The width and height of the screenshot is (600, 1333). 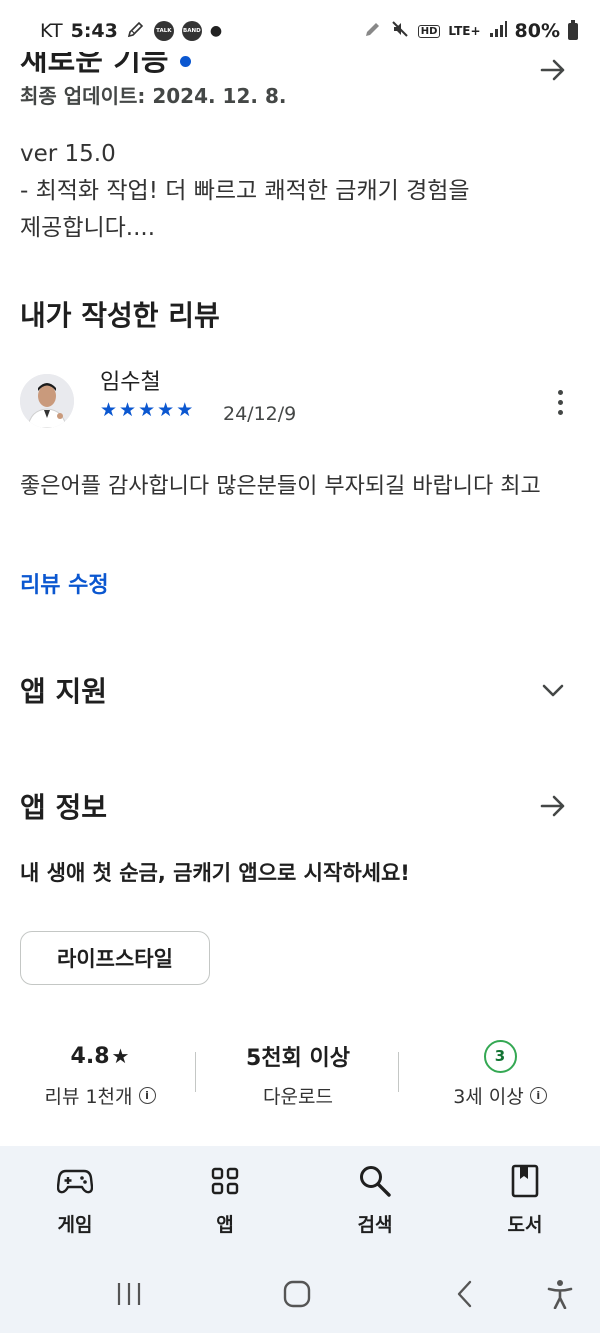 I want to click on age-rating-stat: 3 3세 이상 i, so click(x=500, y=1073).